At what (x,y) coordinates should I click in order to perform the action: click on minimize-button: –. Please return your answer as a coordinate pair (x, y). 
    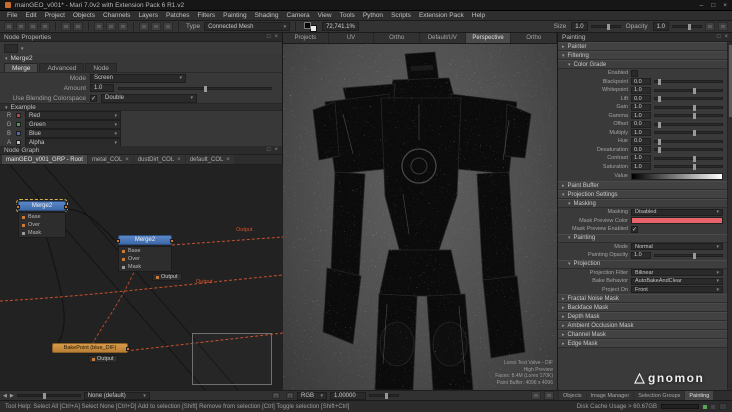
    Looking at the image, I should click on (702, 5).